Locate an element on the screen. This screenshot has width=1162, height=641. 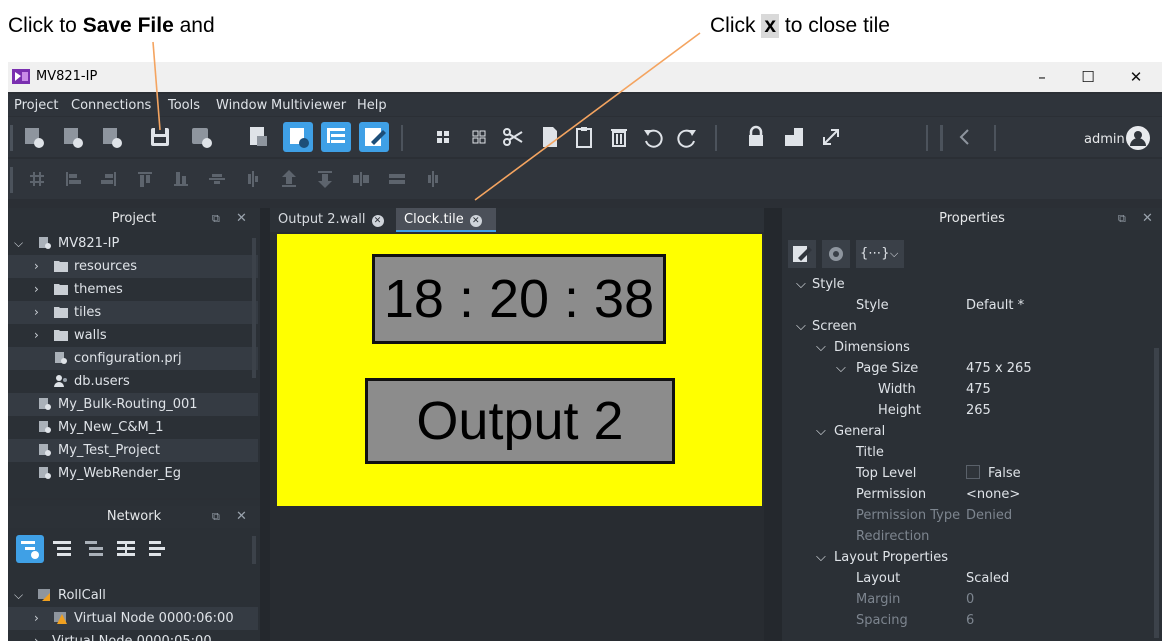
distribute-down-icon is located at coordinates (325, 179).